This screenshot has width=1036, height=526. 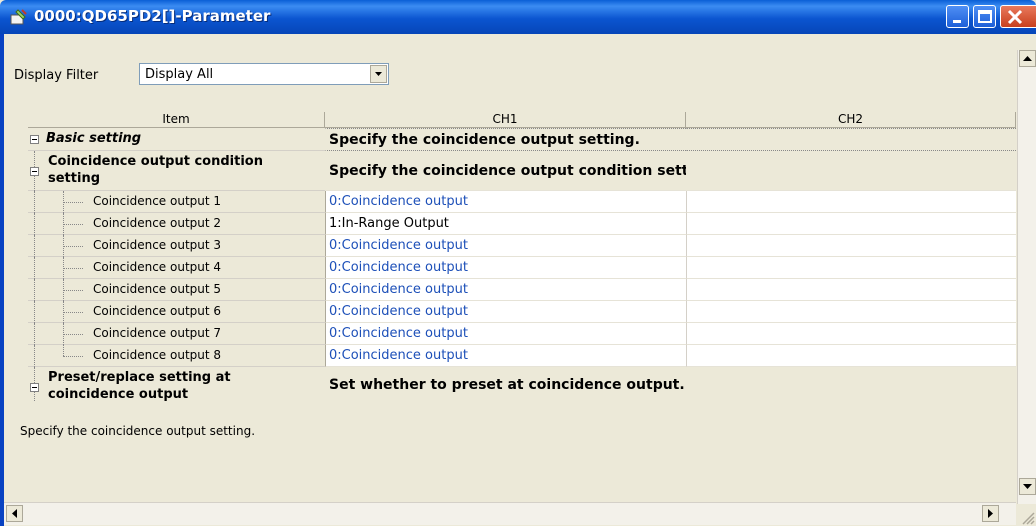 I want to click on minimize-icon, so click(x=957, y=21).